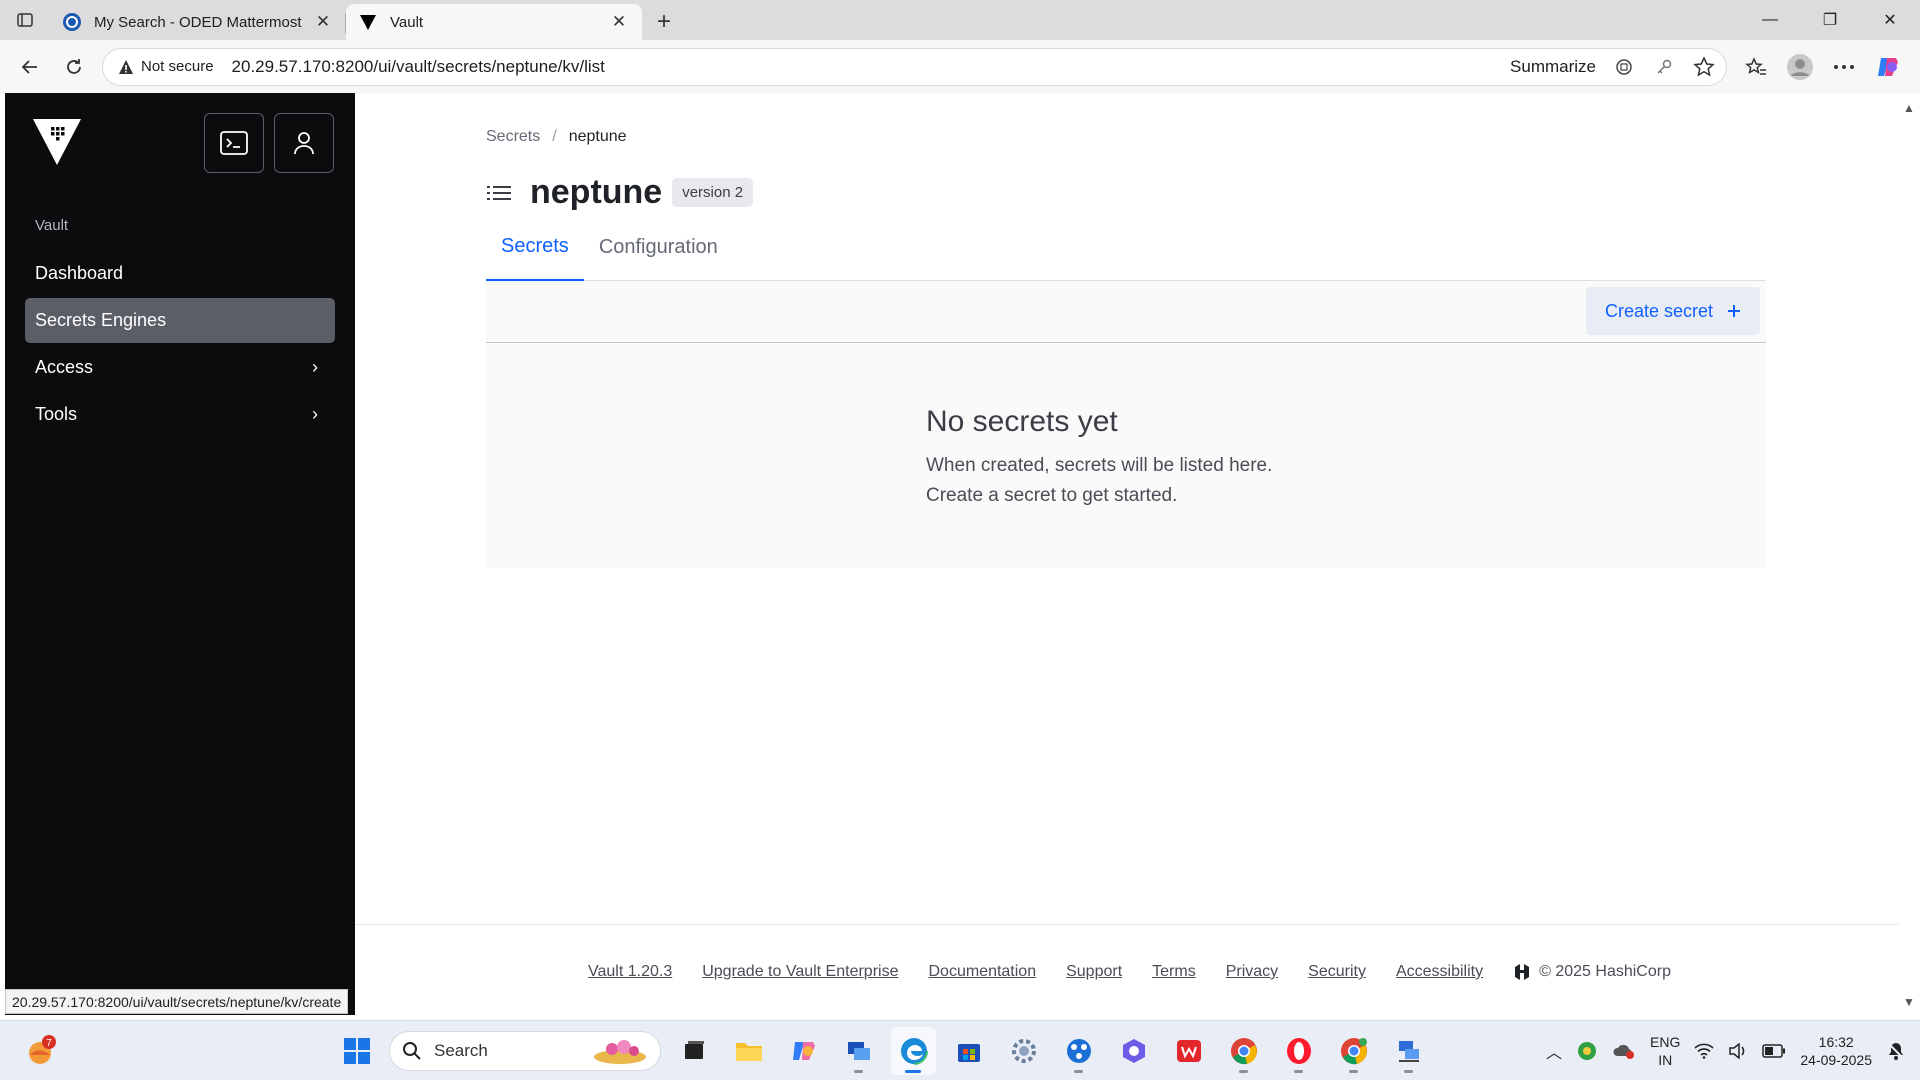 This screenshot has width=1920, height=1080. I want to click on summarize-button: Summarize, so click(1553, 67).